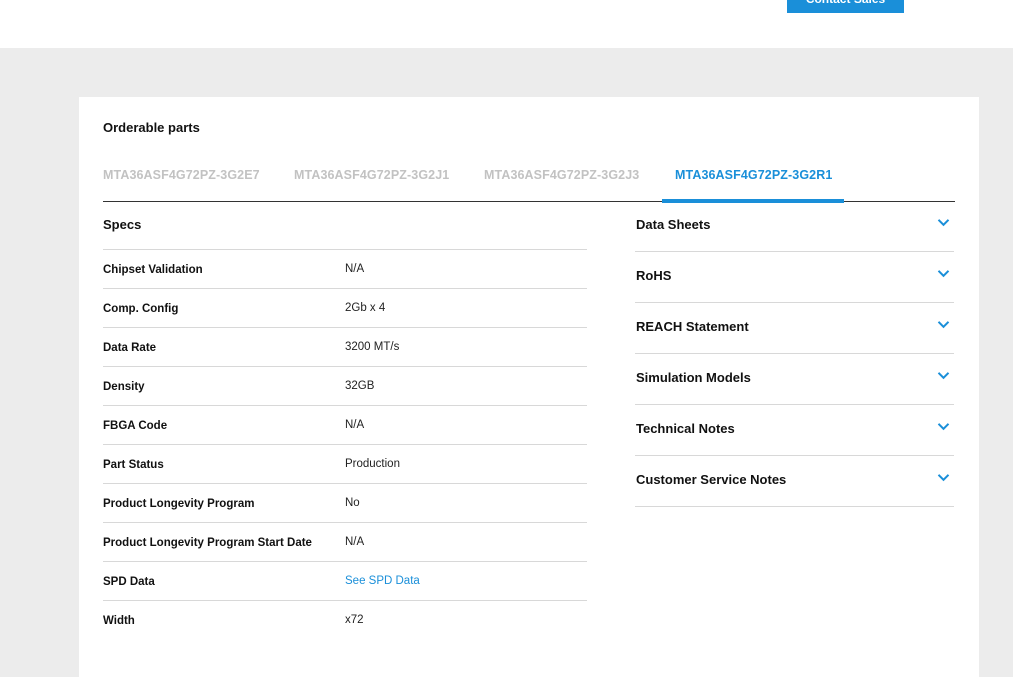 This screenshot has width=1013, height=677. I want to click on spec-row-chipset-validation: Chipset Validation N/A, so click(345, 269).